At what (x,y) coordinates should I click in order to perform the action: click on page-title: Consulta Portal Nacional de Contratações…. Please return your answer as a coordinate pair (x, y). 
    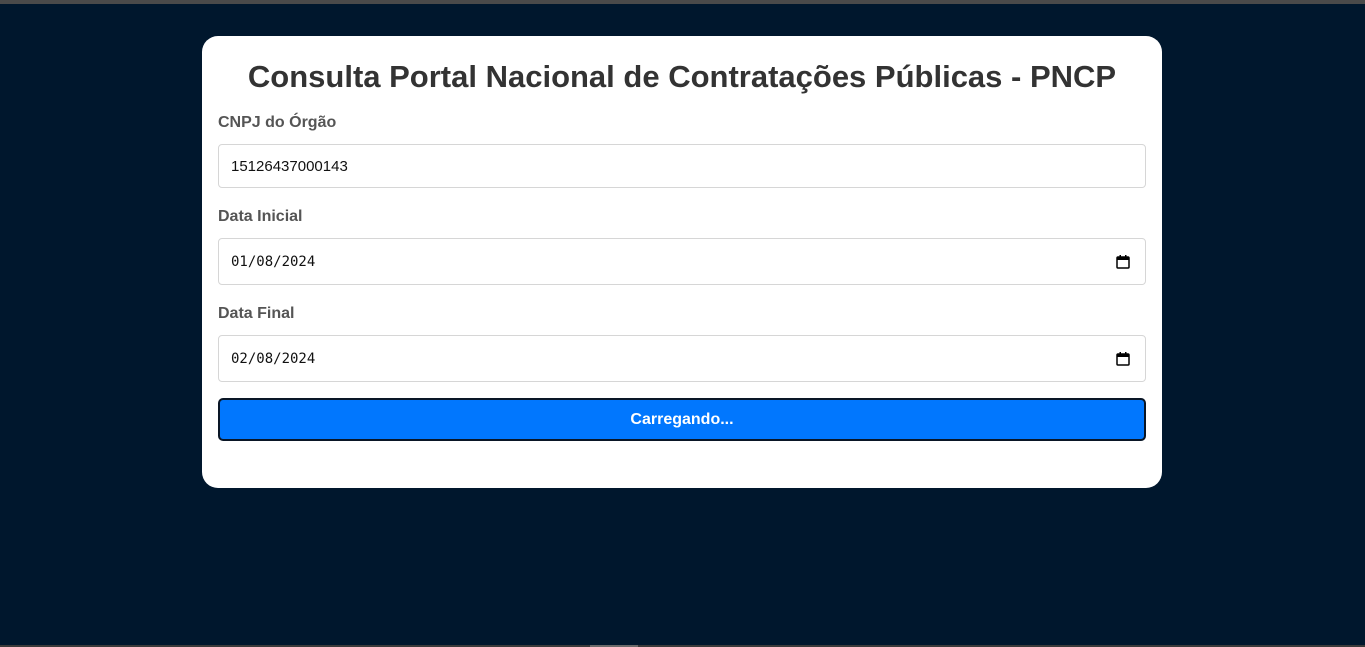
    Looking at the image, I should click on (682, 76).